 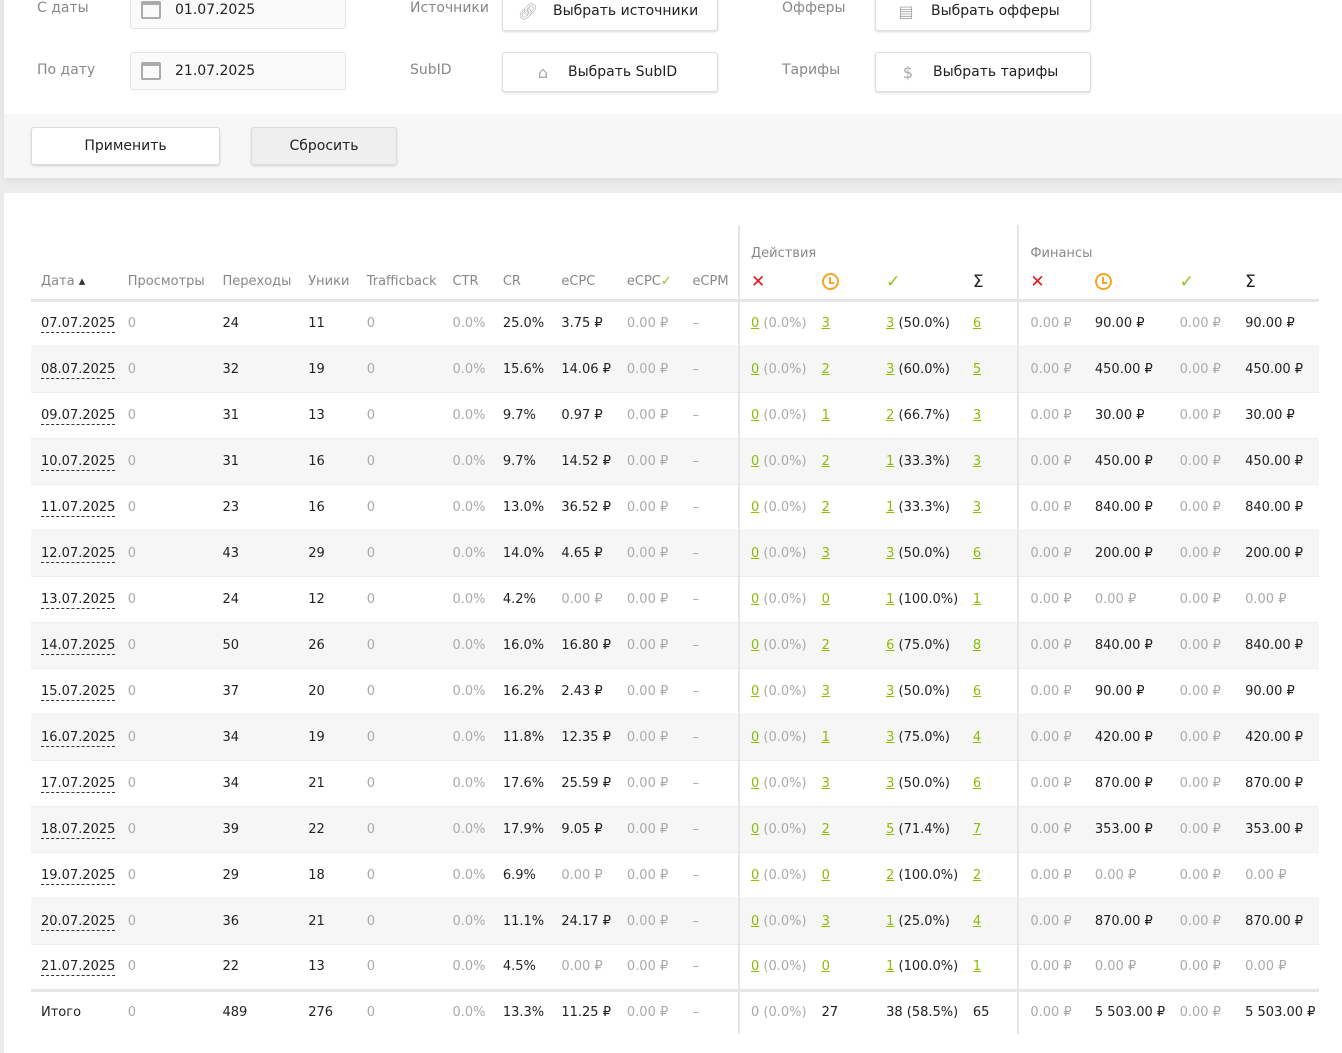 I want to click on date-link: 15.07.2025, so click(x=78, y=692).